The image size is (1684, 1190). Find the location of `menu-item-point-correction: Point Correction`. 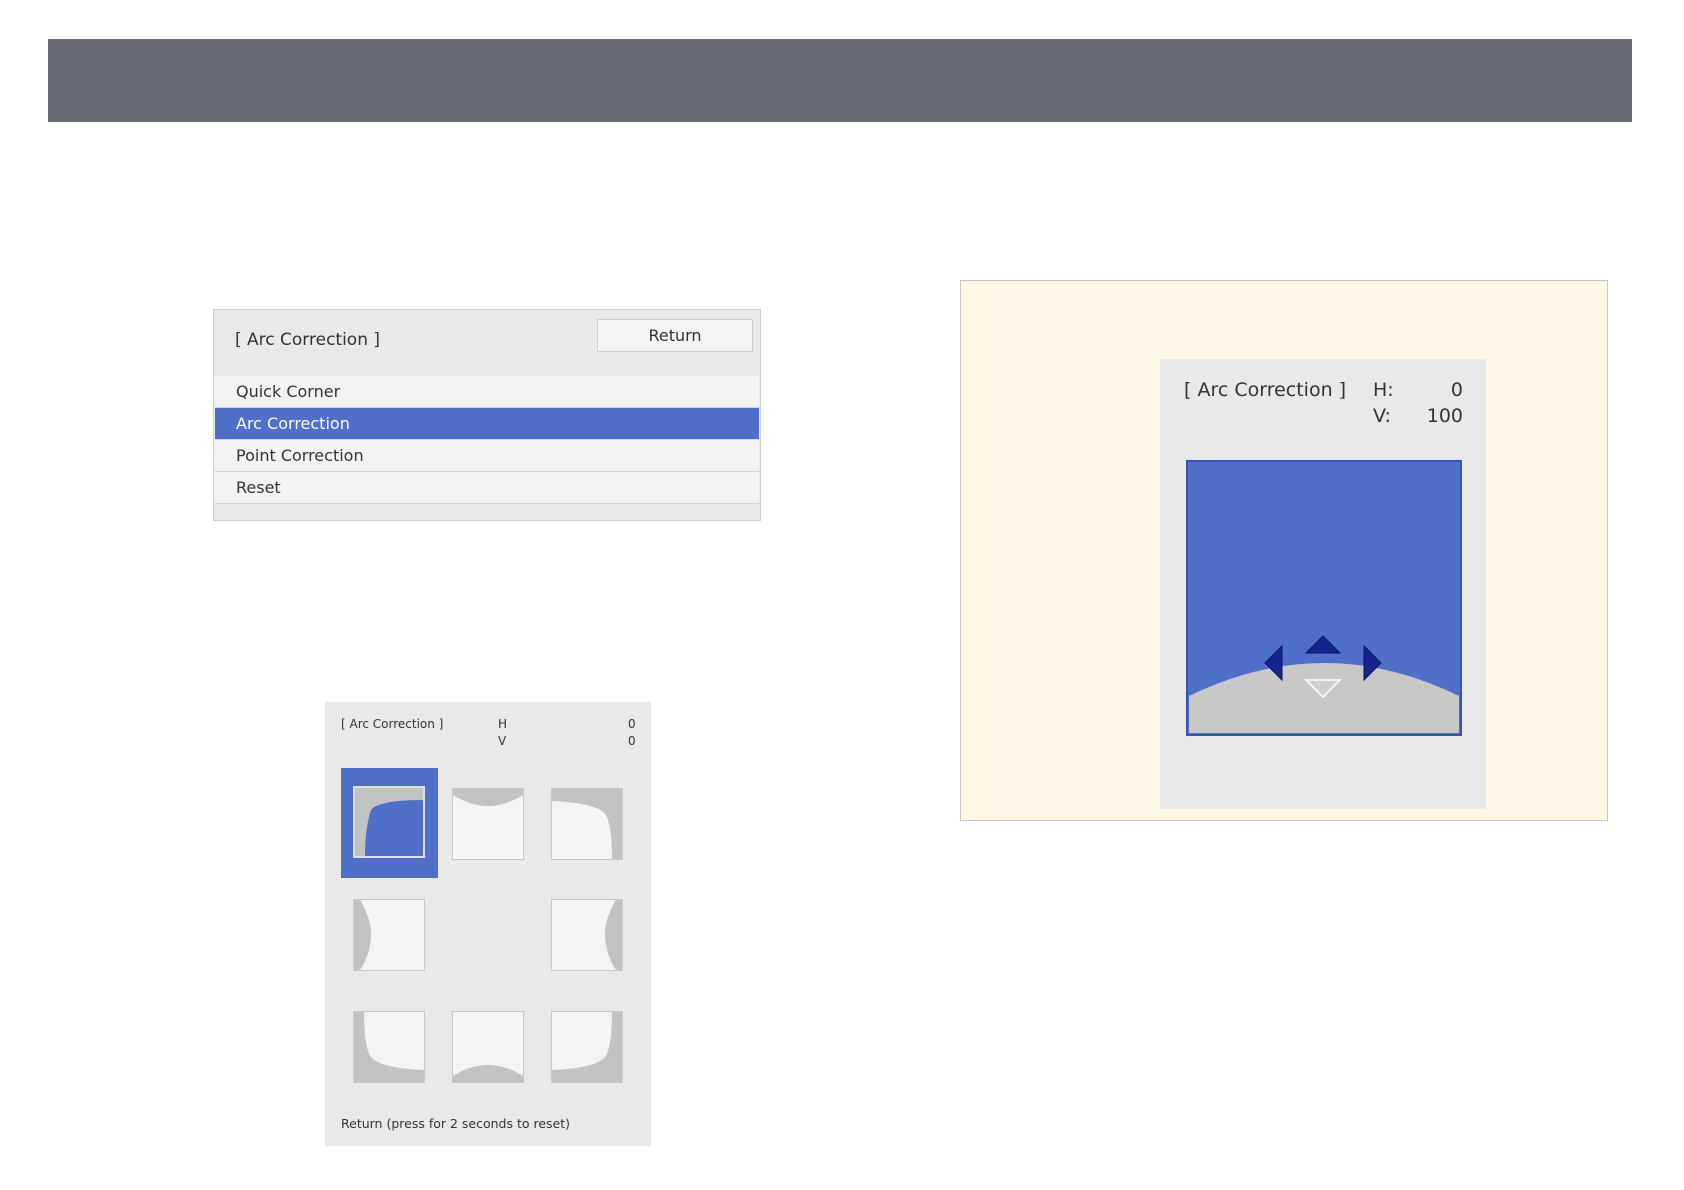

menu-item-point-correction: Point Correction is located at coordinates (487, 456).